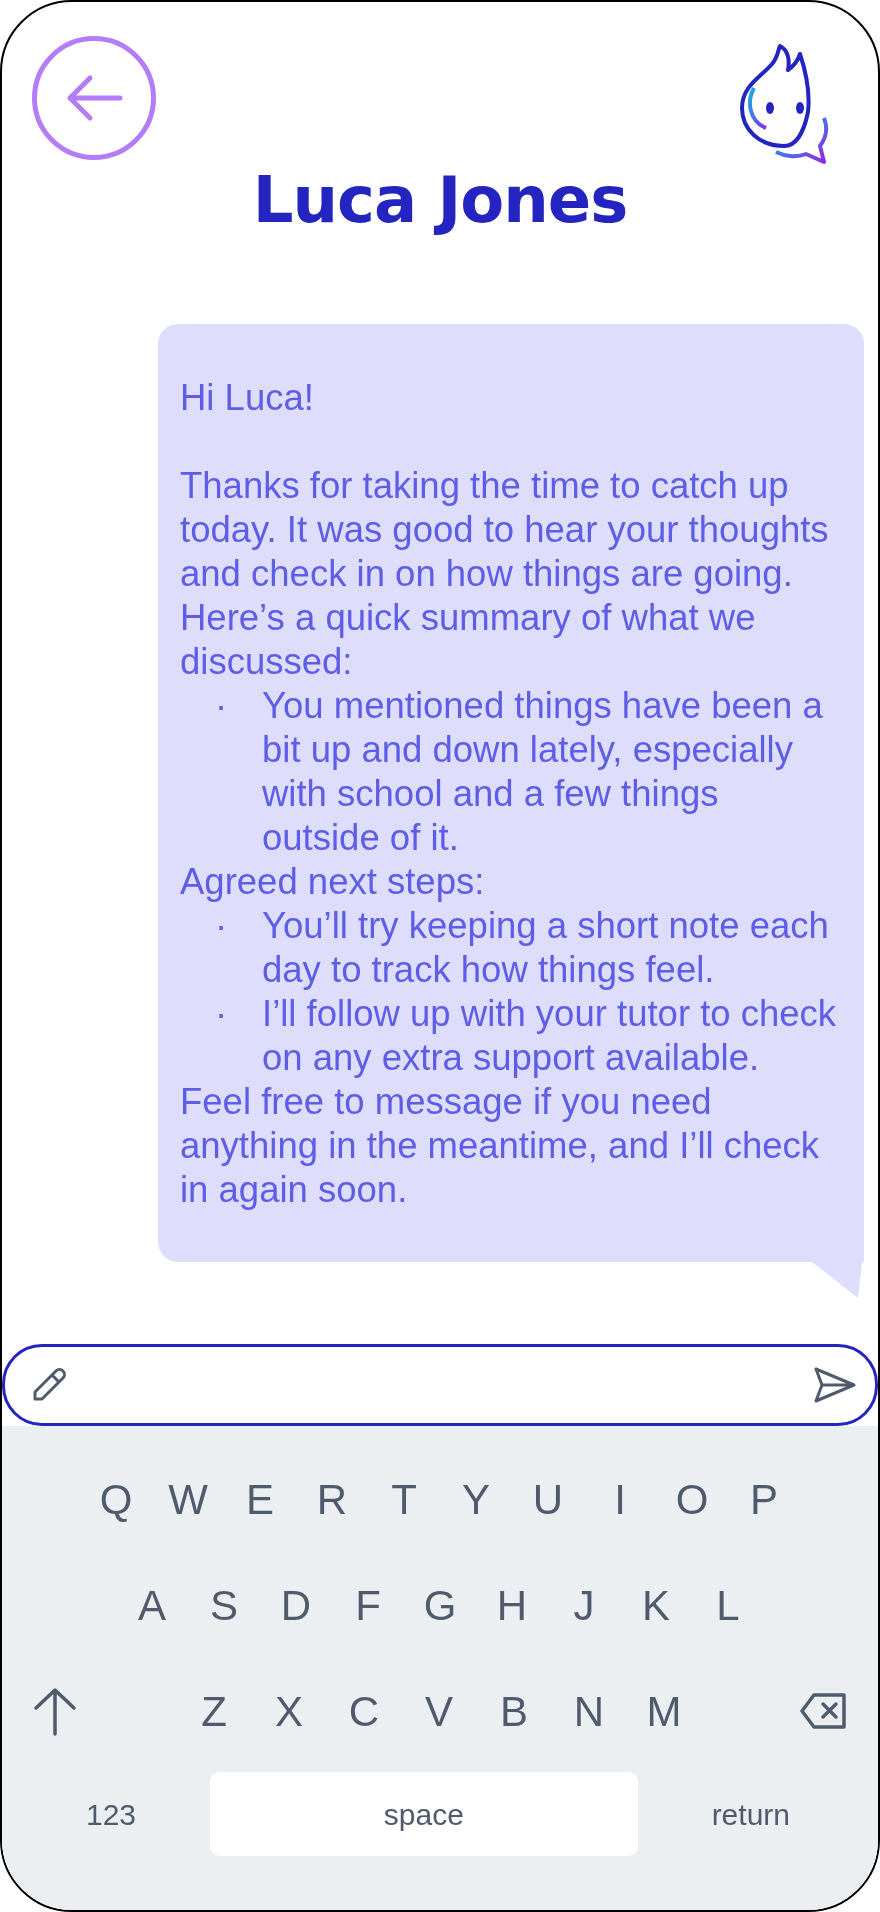 This screenshot has height=1912, width=880. Describe the element at coordinates (116, 1499) in the screenshot. I see `letter-key: Q` at that location.